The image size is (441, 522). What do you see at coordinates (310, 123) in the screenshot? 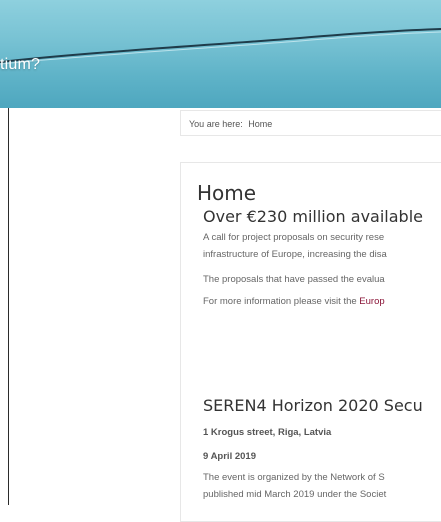
I see `breadcrumb: You are here: Home` at bounding box center [310, 123].